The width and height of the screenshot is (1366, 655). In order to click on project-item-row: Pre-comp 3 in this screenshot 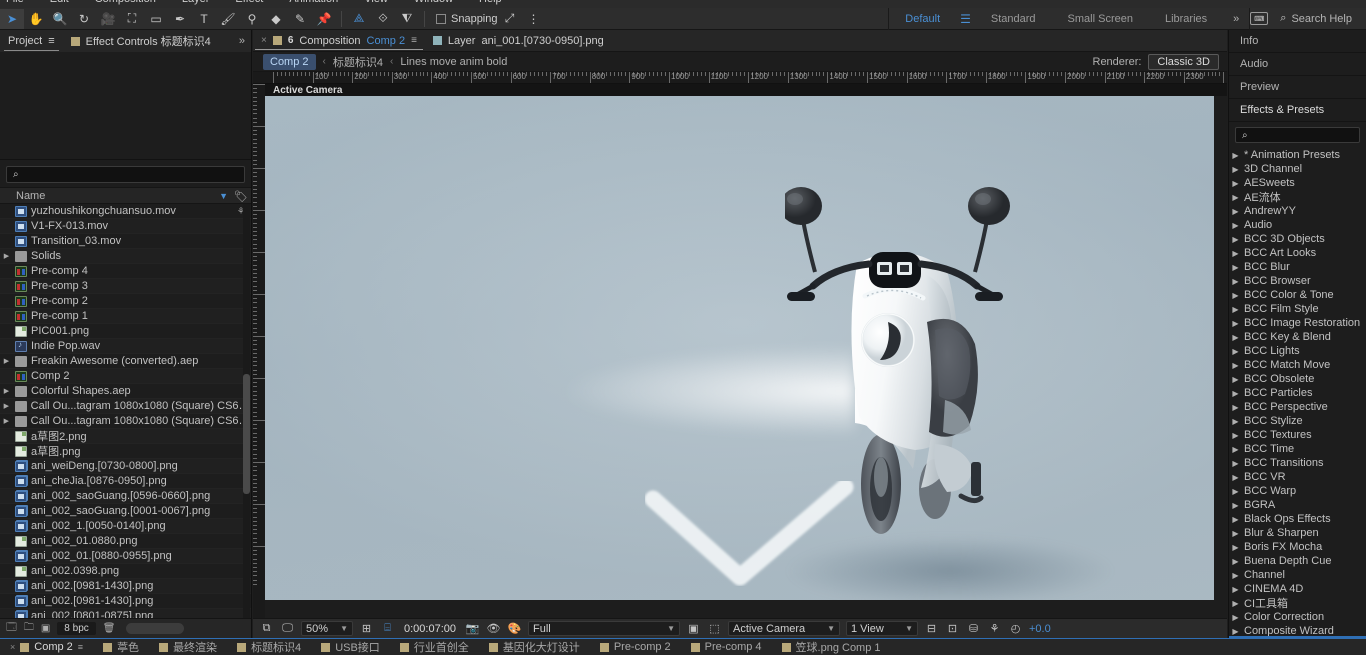, I will do `click(125, 286)`.